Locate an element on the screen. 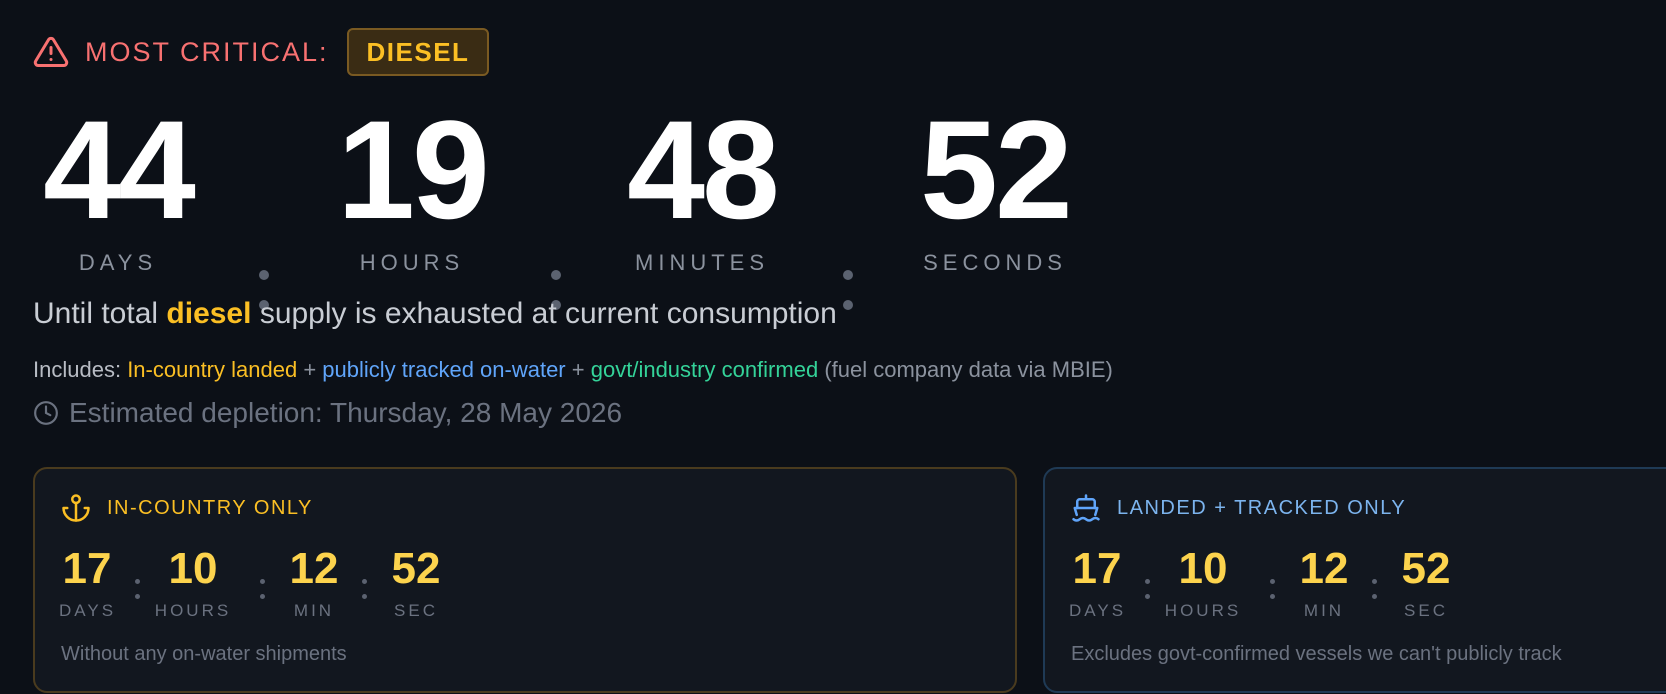  alert-triangle-icon is located at coordinates (51, 51).